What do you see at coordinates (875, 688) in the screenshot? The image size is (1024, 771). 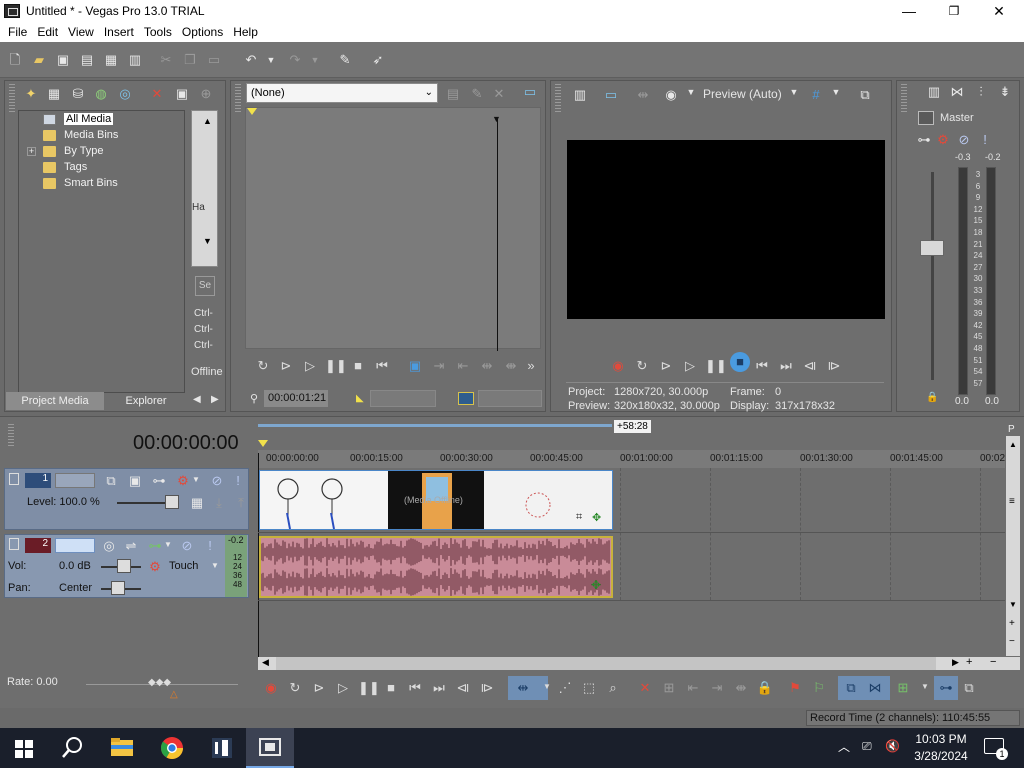 I see `auto-crossfade-icon: ⋈` at bounding box center [875, 688].